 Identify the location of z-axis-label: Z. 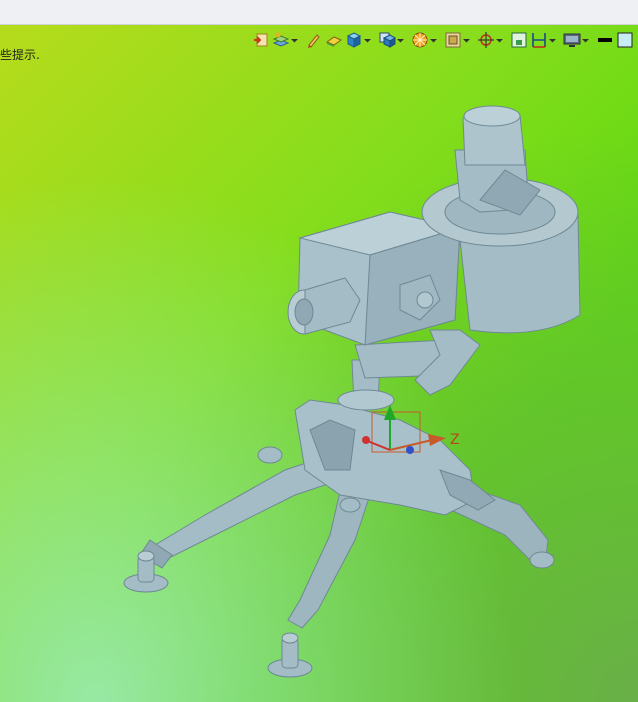
(455, 440).